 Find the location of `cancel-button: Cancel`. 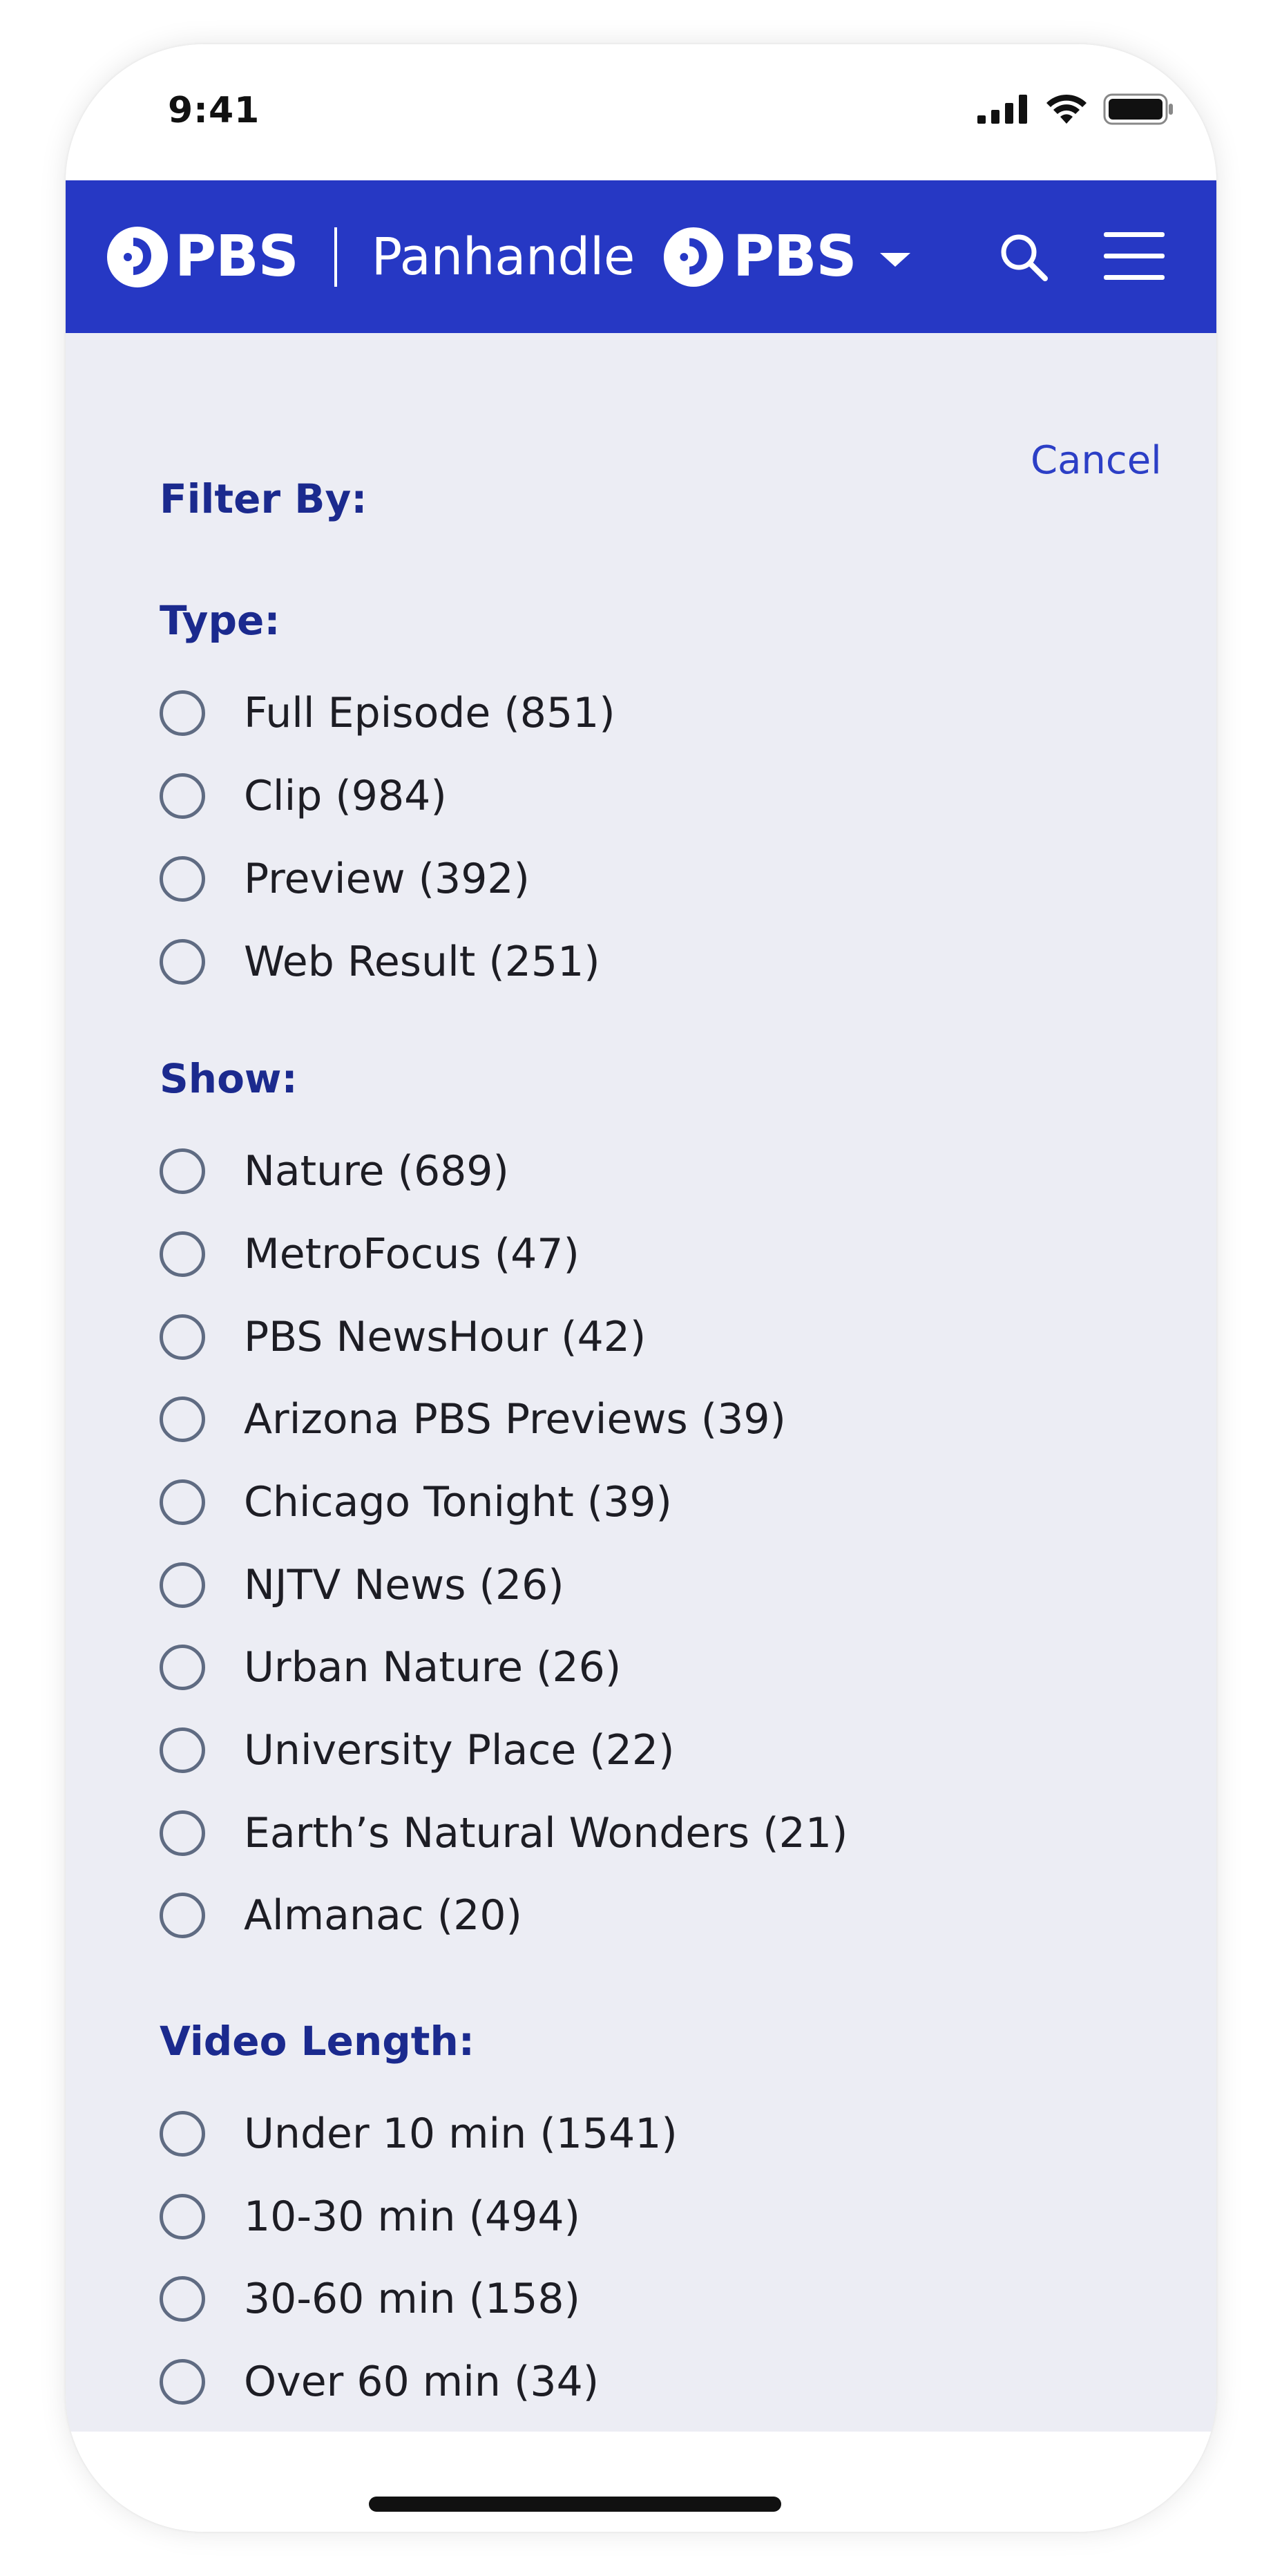

cancel-button: Cancel is located at coordinates (1096, 460).